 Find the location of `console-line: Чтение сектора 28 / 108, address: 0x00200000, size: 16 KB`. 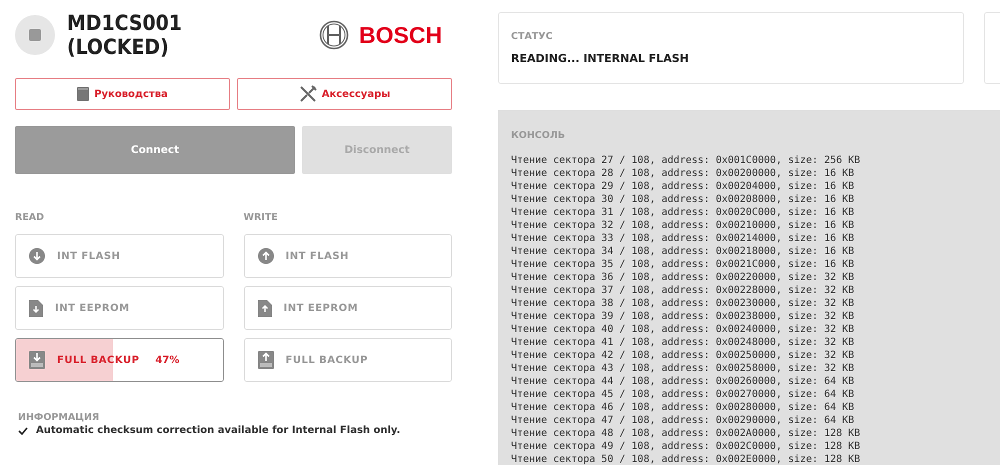

console-line: Чтение сектора 28 / 108, address: 0x00200000, size: 16 KB is located at coordinates (682, 173).